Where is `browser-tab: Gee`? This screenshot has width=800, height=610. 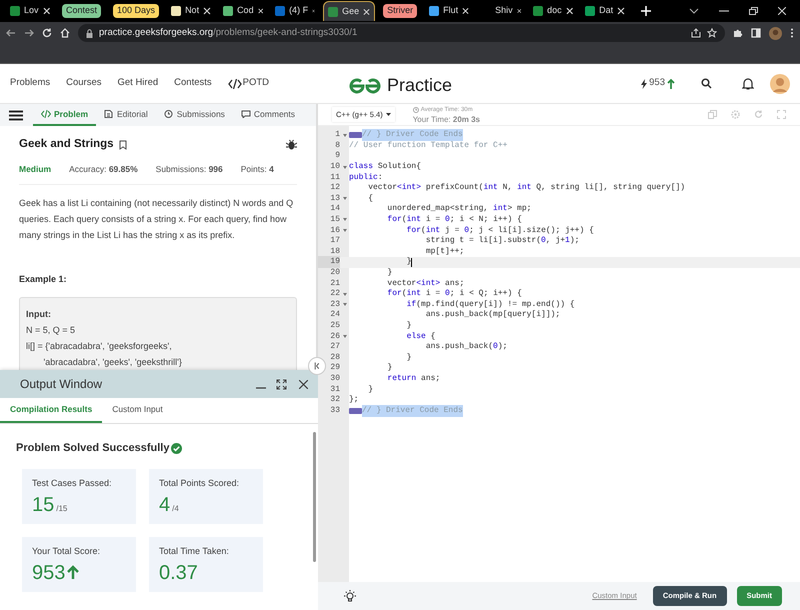
browser-tab: Gee is located at coordinates (349, 11).